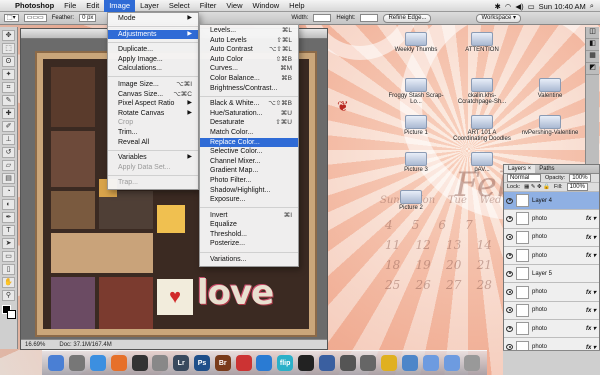  What do you see at coordinates (8, 217) in the screenshot?
I see `pen-tool-icon: ✒` at bounding box center [8, 217].